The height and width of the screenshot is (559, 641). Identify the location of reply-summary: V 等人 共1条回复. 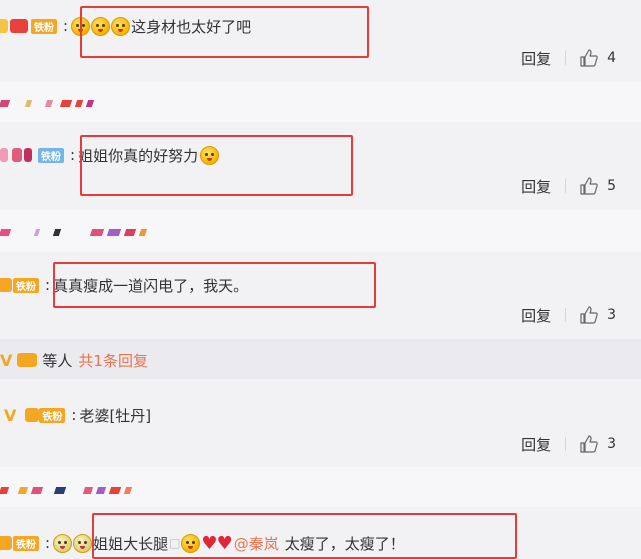
(74, 360).